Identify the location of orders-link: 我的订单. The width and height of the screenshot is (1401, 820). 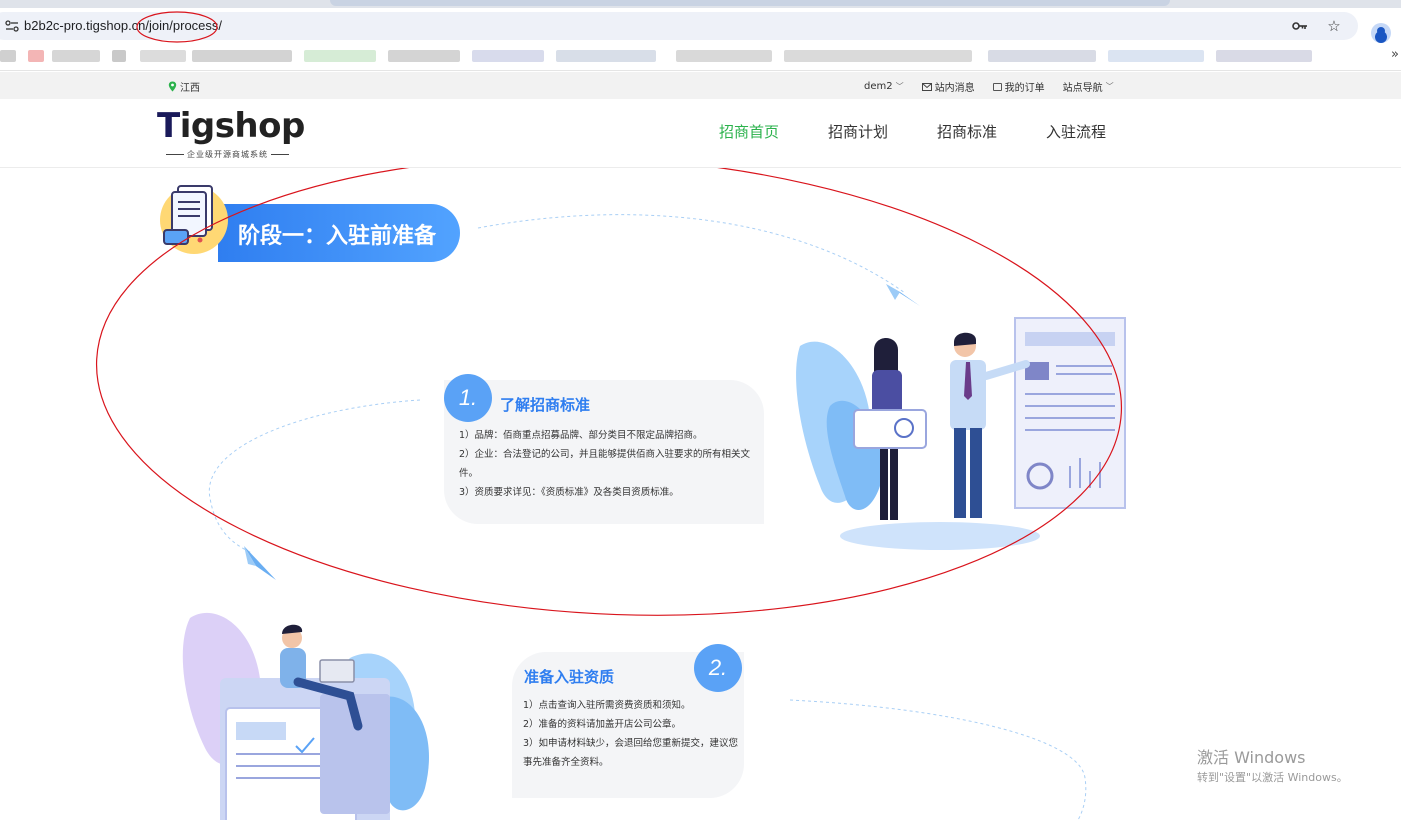
(1018, 86).